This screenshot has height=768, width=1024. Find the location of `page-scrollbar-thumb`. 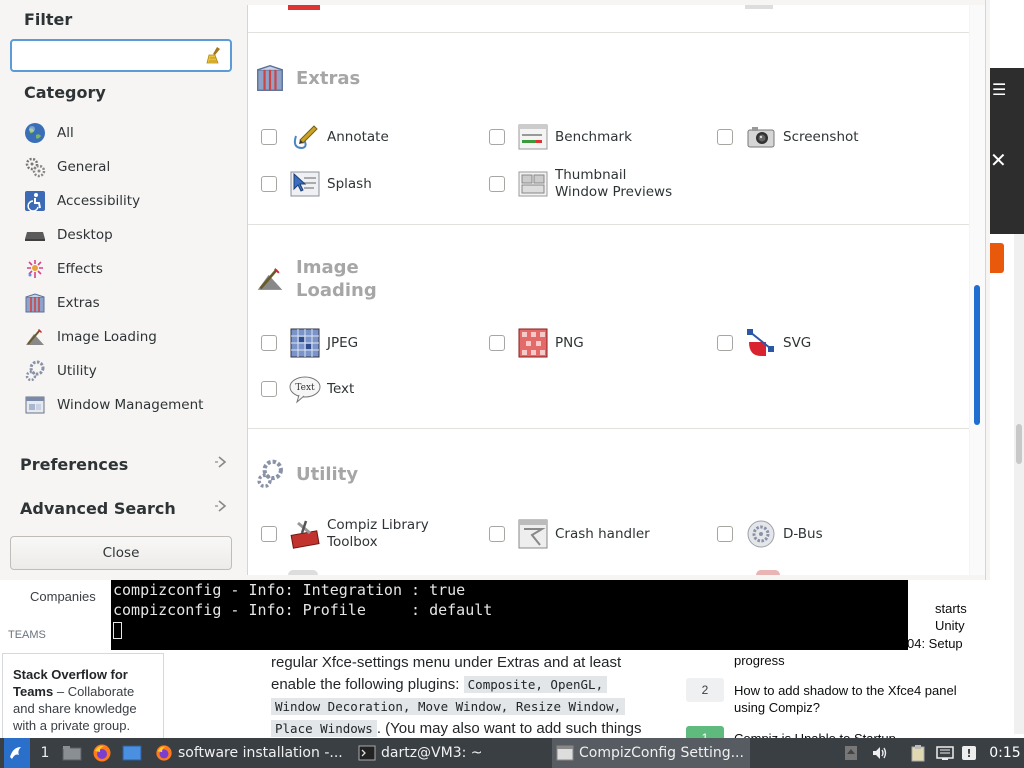

page-scrollbar-thumb is located at coordinates (1019, 444).